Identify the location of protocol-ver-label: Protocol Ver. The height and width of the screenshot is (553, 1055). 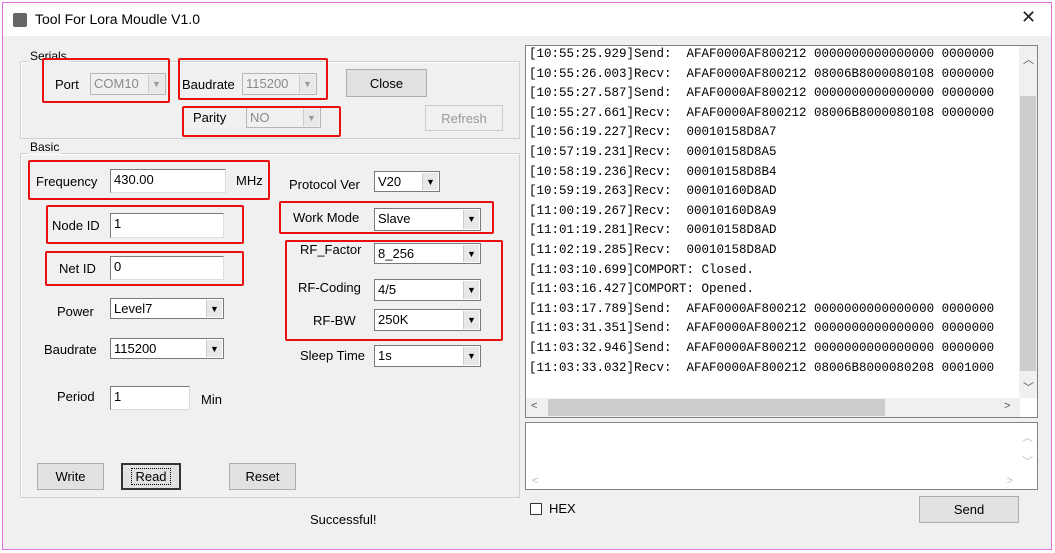
(324, 184).